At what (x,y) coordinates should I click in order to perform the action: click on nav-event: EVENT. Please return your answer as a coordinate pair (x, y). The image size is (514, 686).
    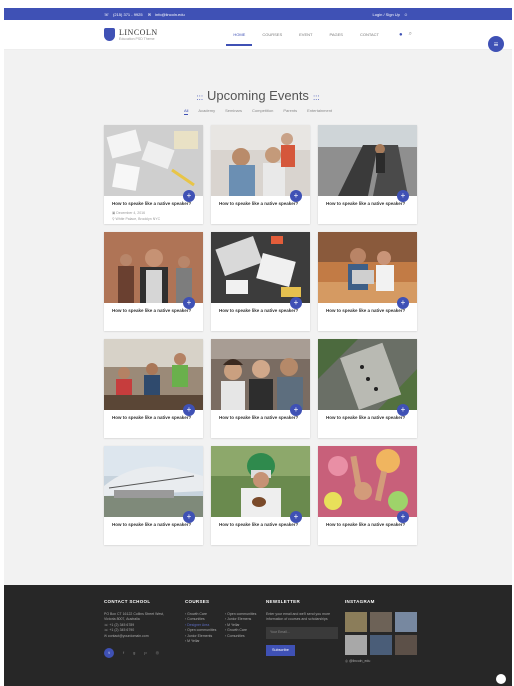
    Looking at the image, I should click on (305, 34).